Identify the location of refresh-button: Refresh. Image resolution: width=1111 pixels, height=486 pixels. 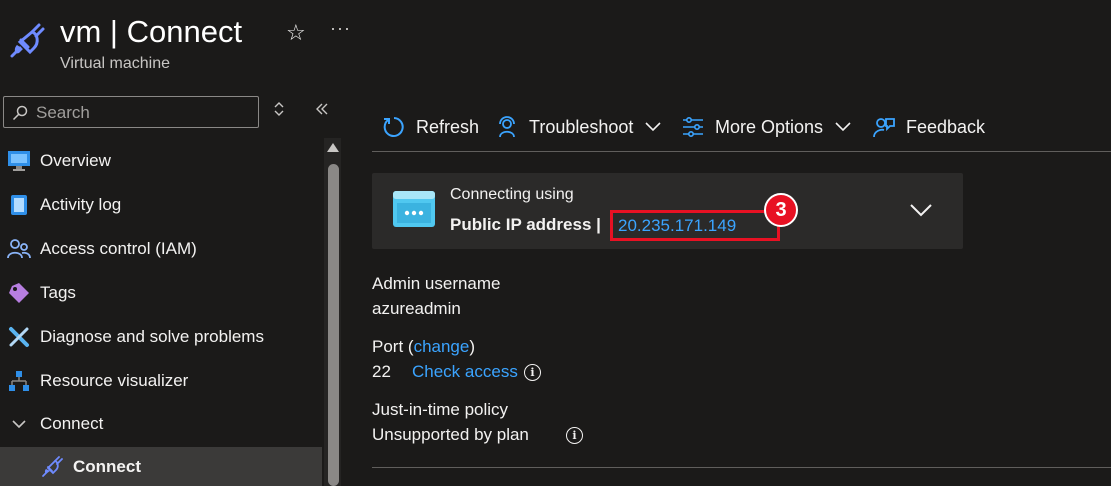
(430, 127).